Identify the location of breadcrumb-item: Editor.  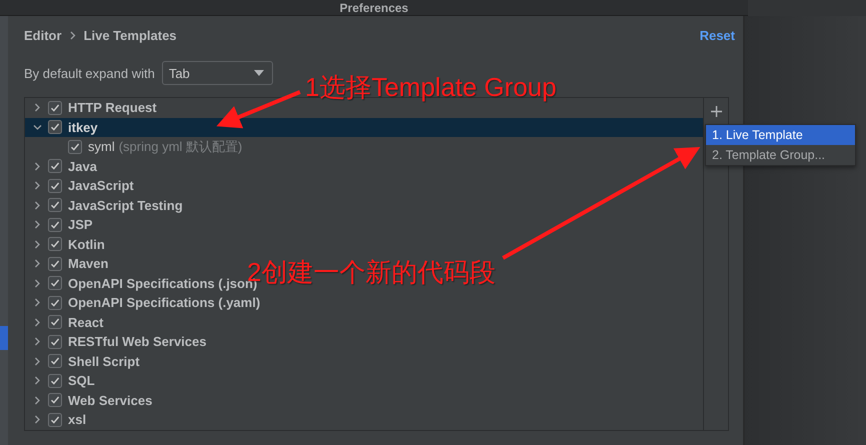
(43, 35).